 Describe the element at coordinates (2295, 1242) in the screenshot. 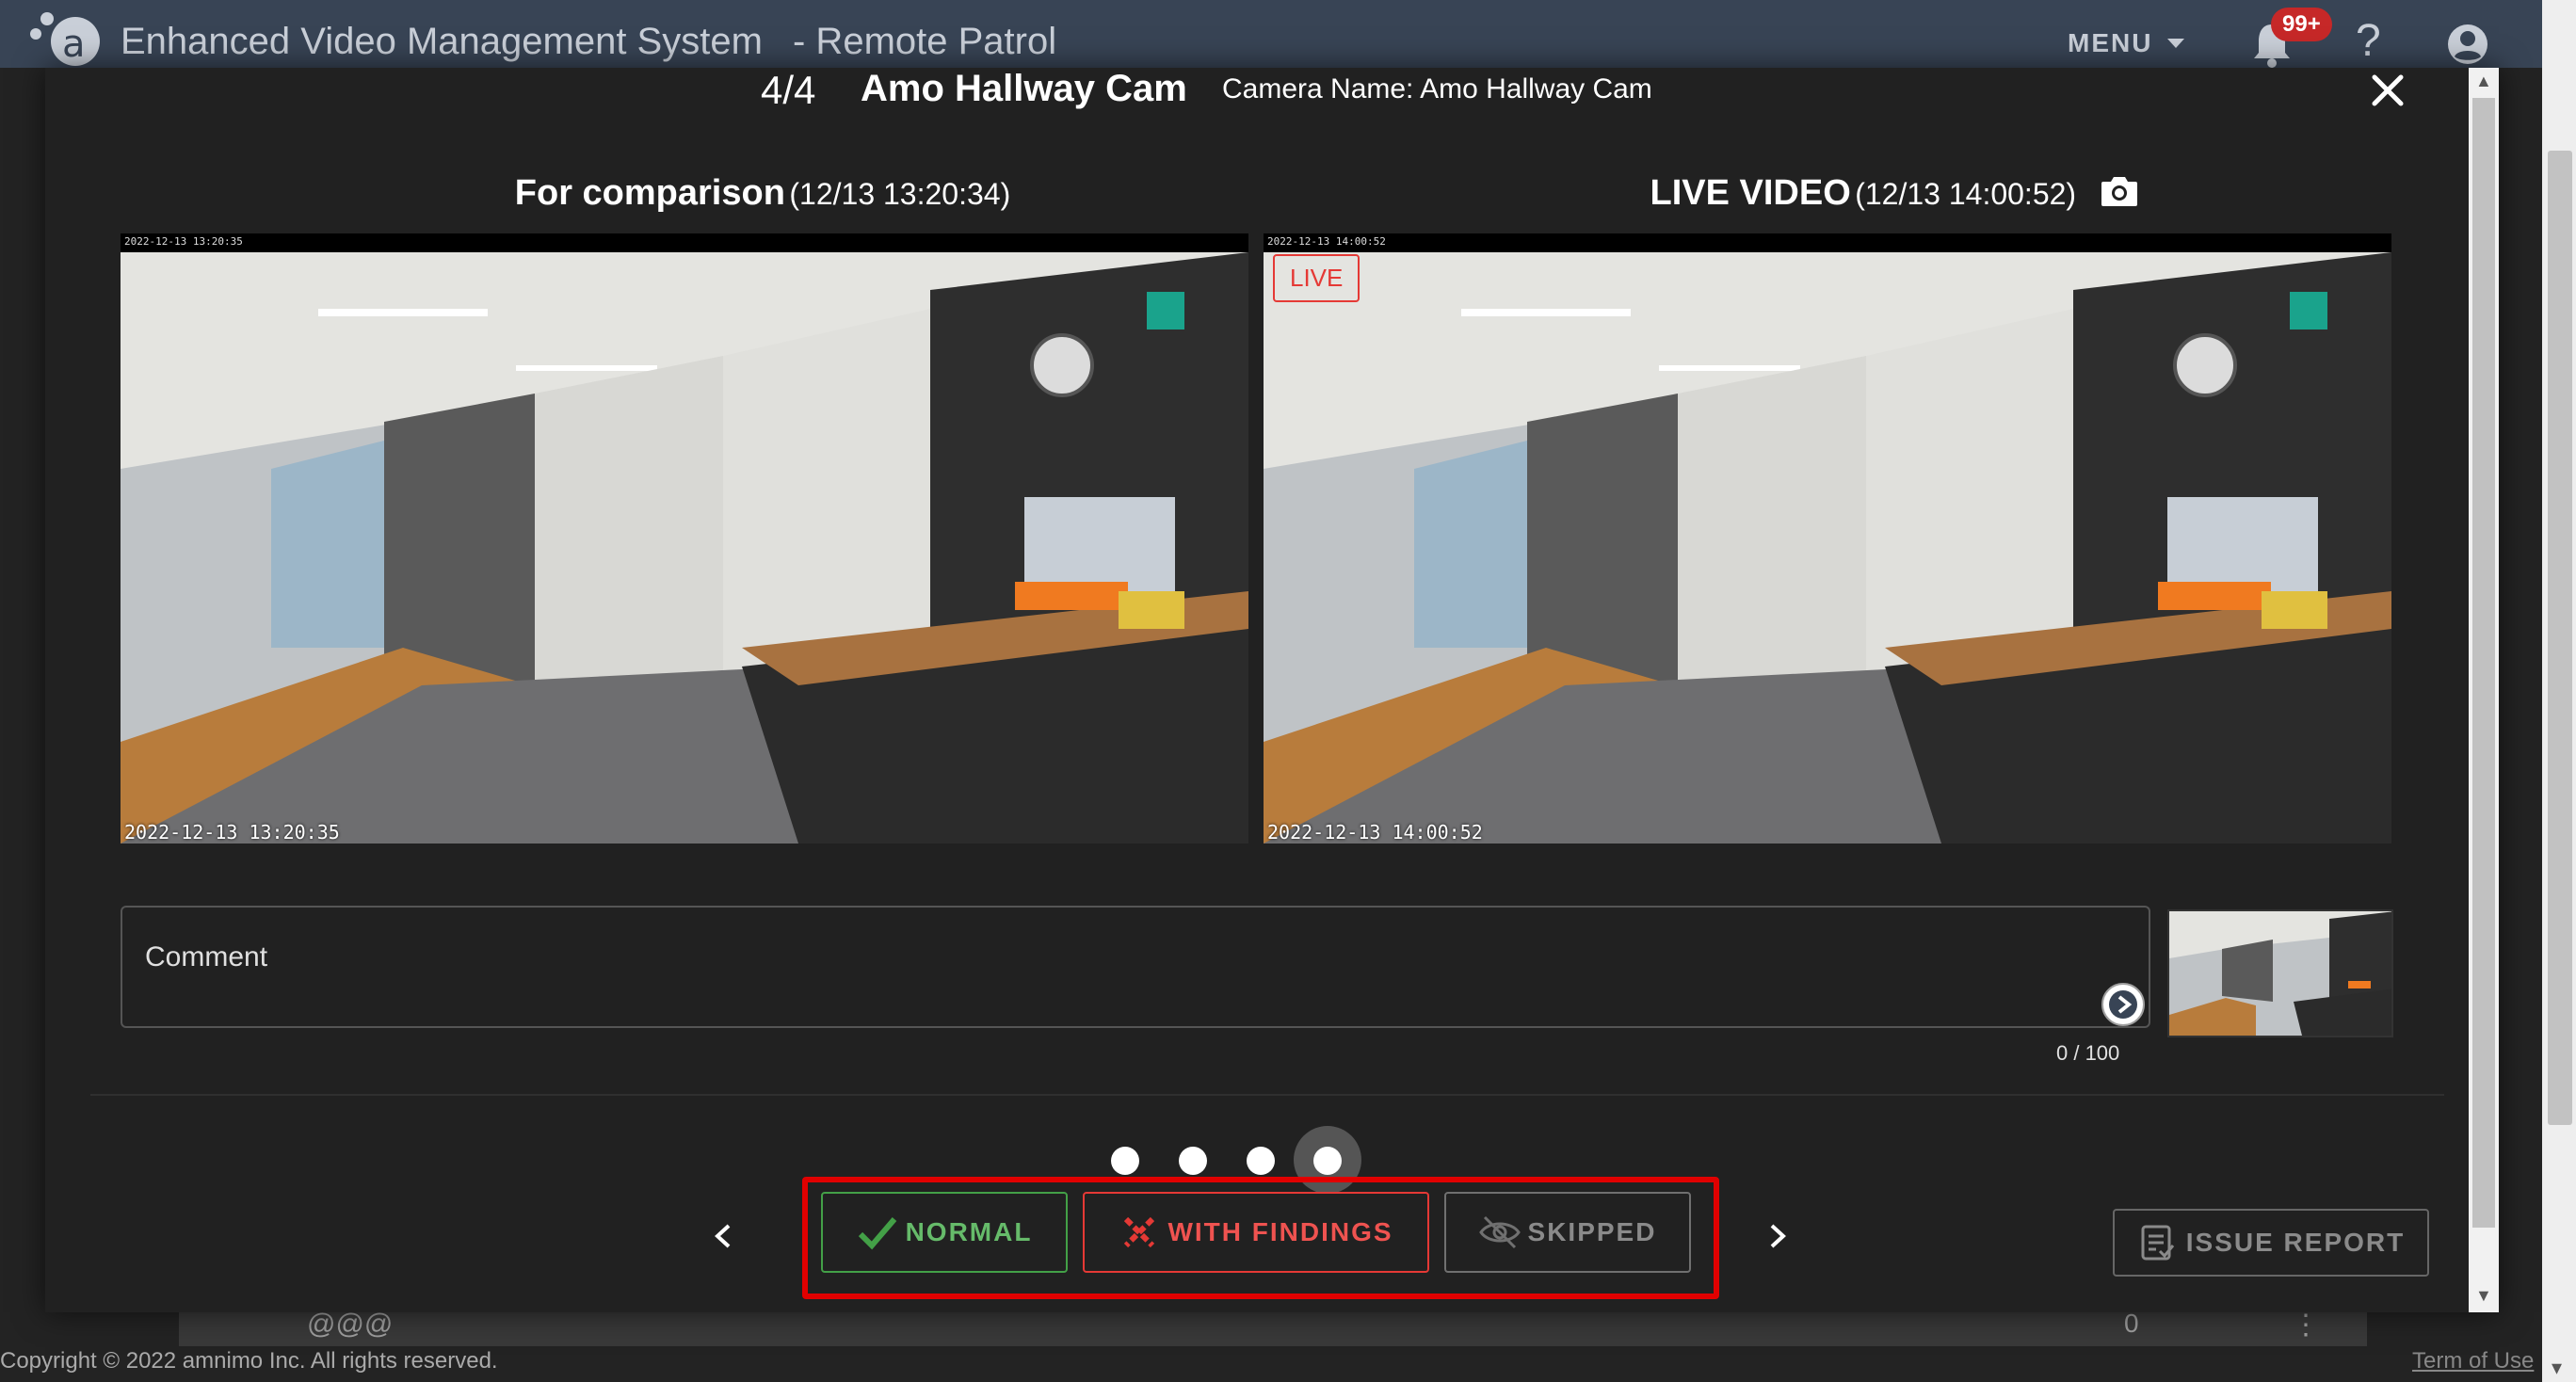

I see `issue-report-label: ISSUE REPORT` at that location.